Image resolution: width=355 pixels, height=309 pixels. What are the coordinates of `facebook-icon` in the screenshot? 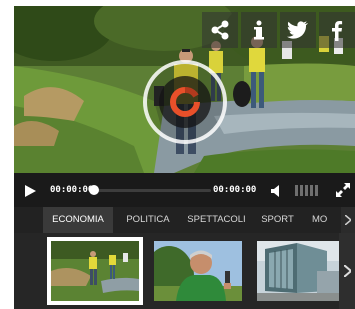 It's located at (337, 31).